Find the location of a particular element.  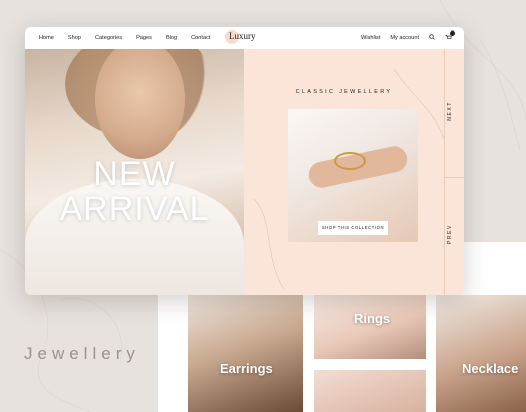

nav-item-home: Home is located at coordinates (46, 38).